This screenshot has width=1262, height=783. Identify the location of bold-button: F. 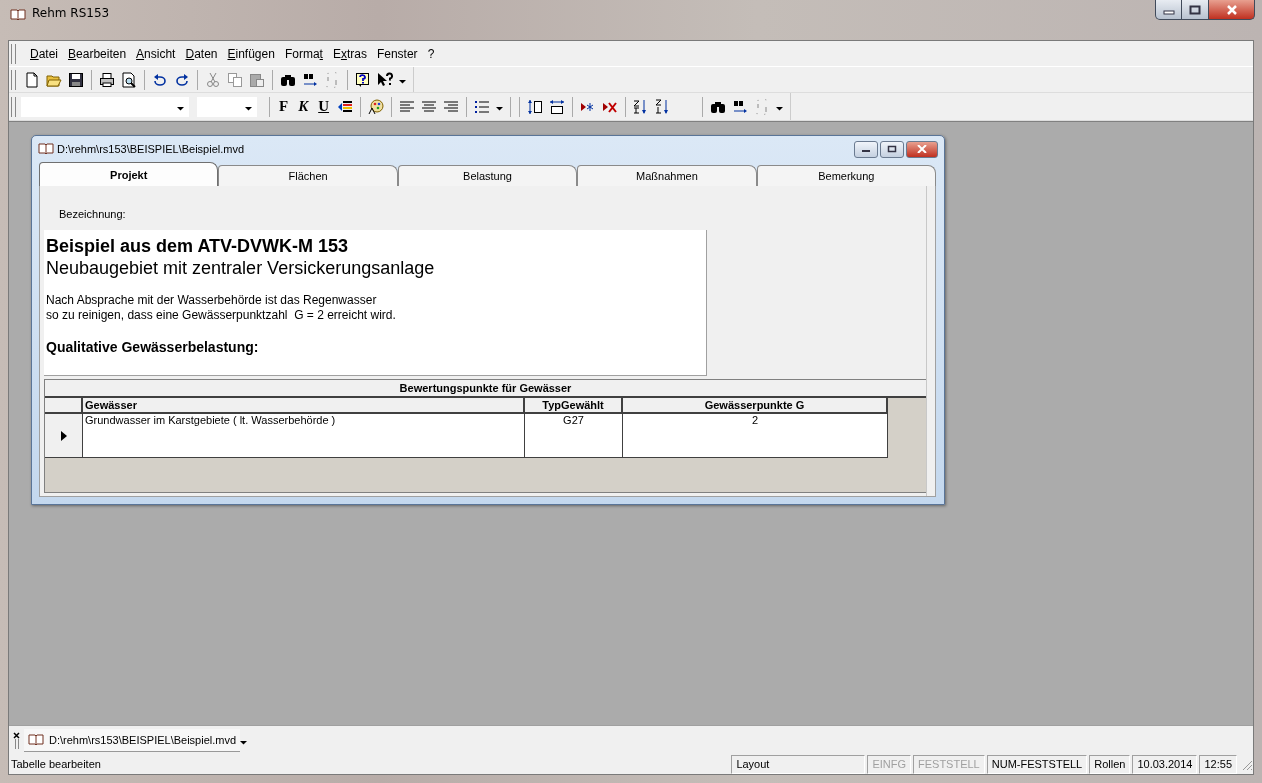
(284, 106).